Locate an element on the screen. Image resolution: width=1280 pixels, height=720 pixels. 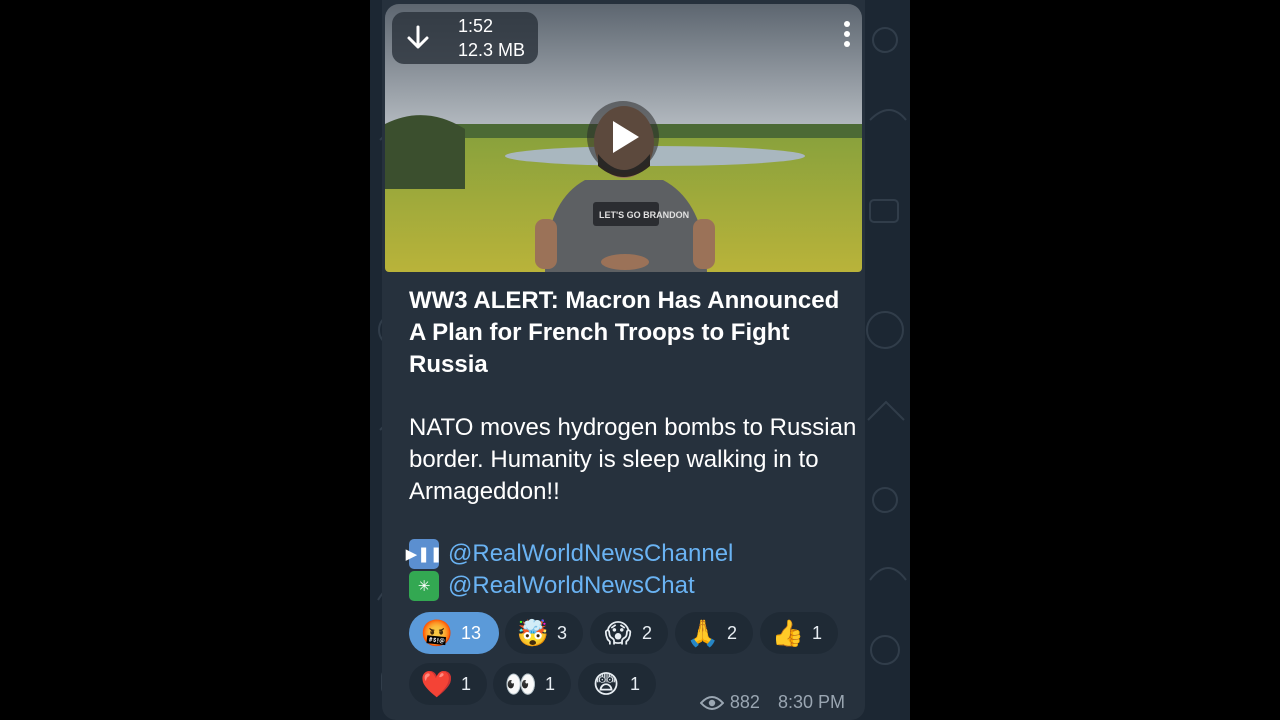
chat-link: @RealWorldNewsChat is located at coordinates (571, 586).